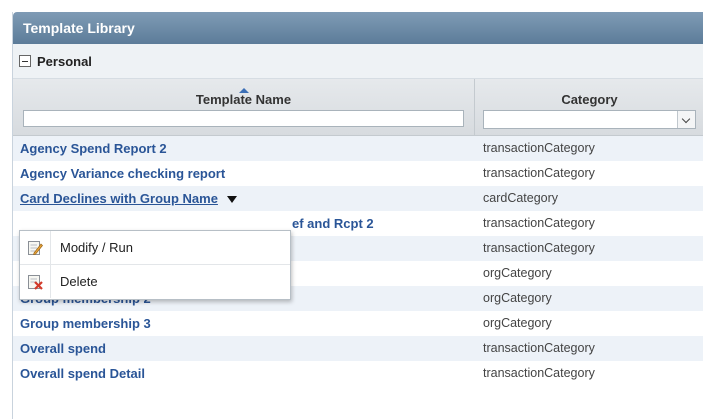 This screenshot has height=419, width=703. What do you see at coordinates (119, 198) in the screenshot?
I see `template-name-text: Card Declines with Group Name` at bounding box center [119, 198].